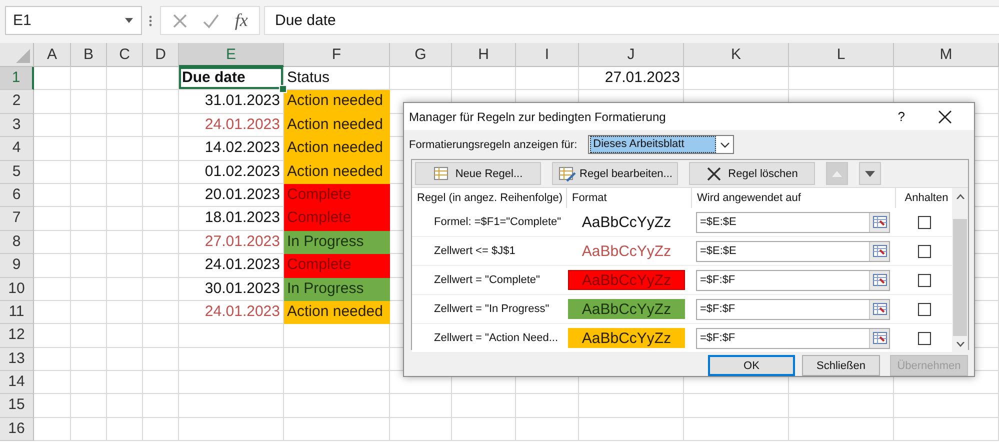 The width and height of the screenshot is (999, 442). Describe the element at coordinates (484, 55) in the screenshot. I see `column-header: H` at that location.